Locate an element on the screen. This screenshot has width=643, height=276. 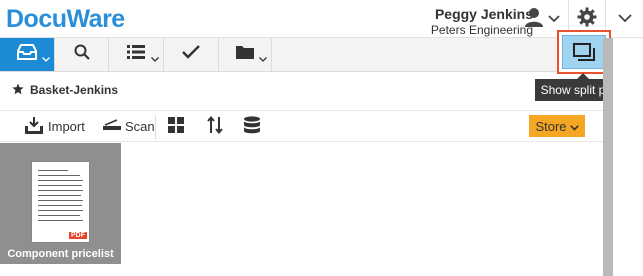
checkmark-icon is located at coordinates (191, 54).